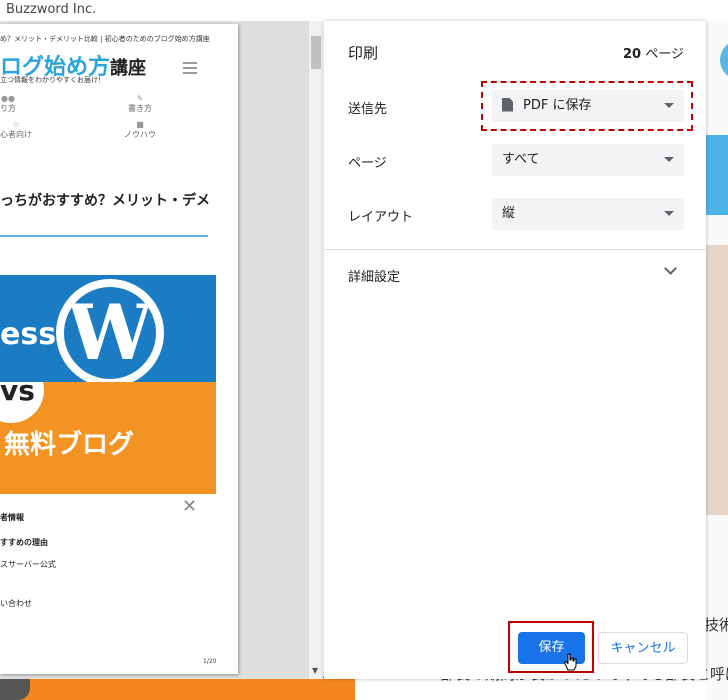 The image size is (728, 700). What do you see at coordinates (315, 670) in the screenshot?
I see `scroll-down-arrow-icon: ▼` at bounding box center [315, 670].